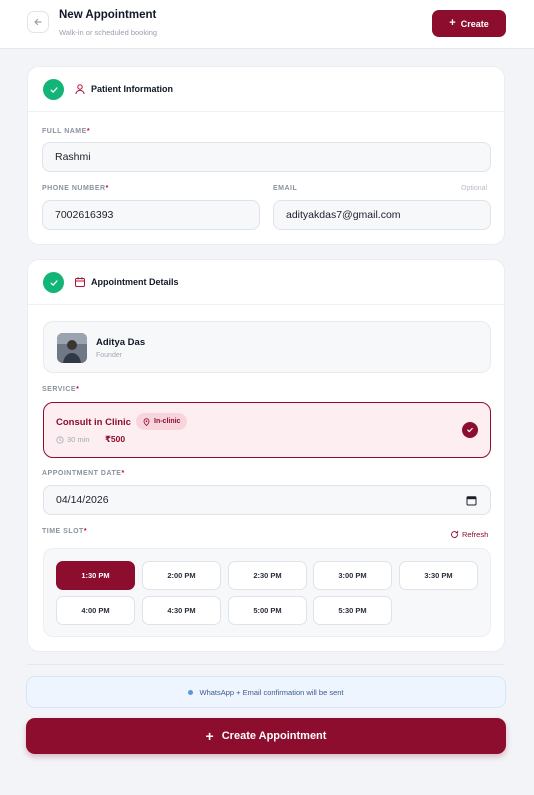 The height and width of the screenshot is (795, 534). I want to click on service-badge: In-clinic, so click(162, 421).